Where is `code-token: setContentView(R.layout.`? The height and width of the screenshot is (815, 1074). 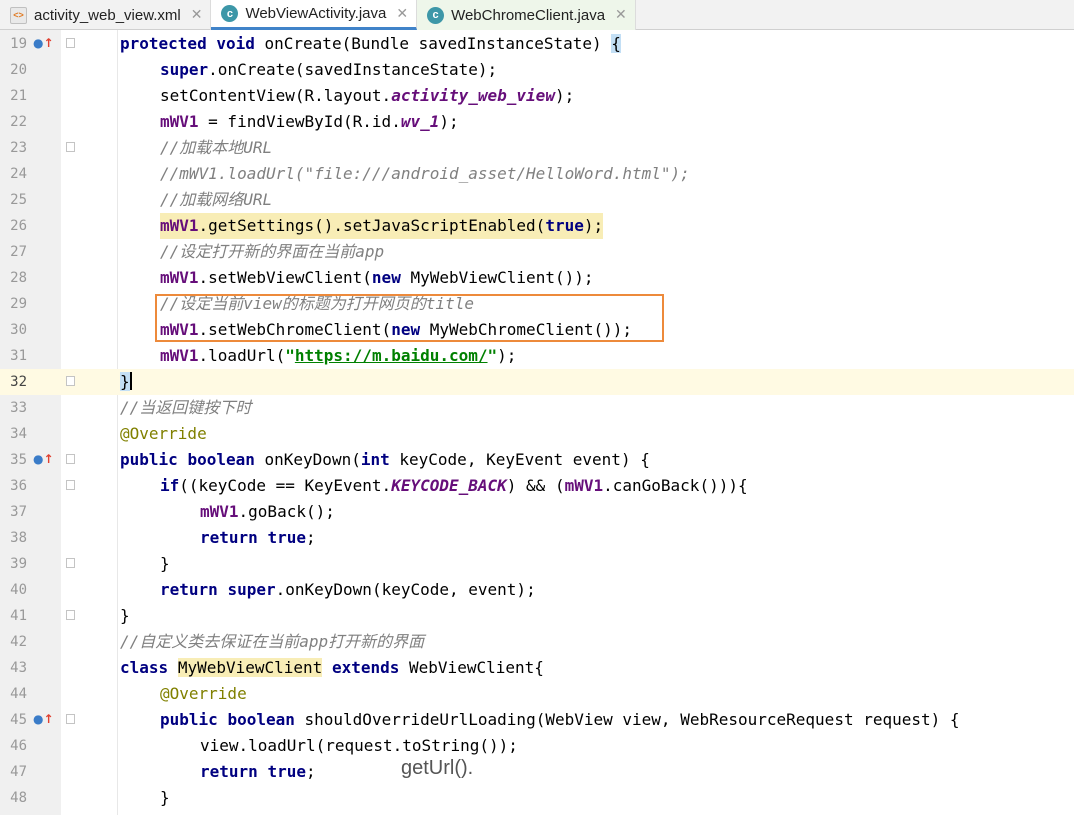
code-token: setContentView(R.layout. is located at coordinates (276, 95).